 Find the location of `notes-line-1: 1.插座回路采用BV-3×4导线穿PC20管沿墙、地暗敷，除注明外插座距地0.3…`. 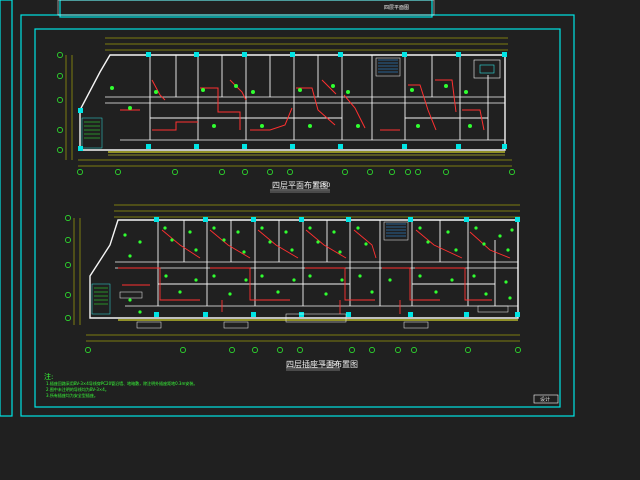

notes-line-1: 1.插座回路采用BV-3×4导线穿PC20管沿墙、地暗敷，除注明外插座距地0.3… is located at coordinates (122, 383).